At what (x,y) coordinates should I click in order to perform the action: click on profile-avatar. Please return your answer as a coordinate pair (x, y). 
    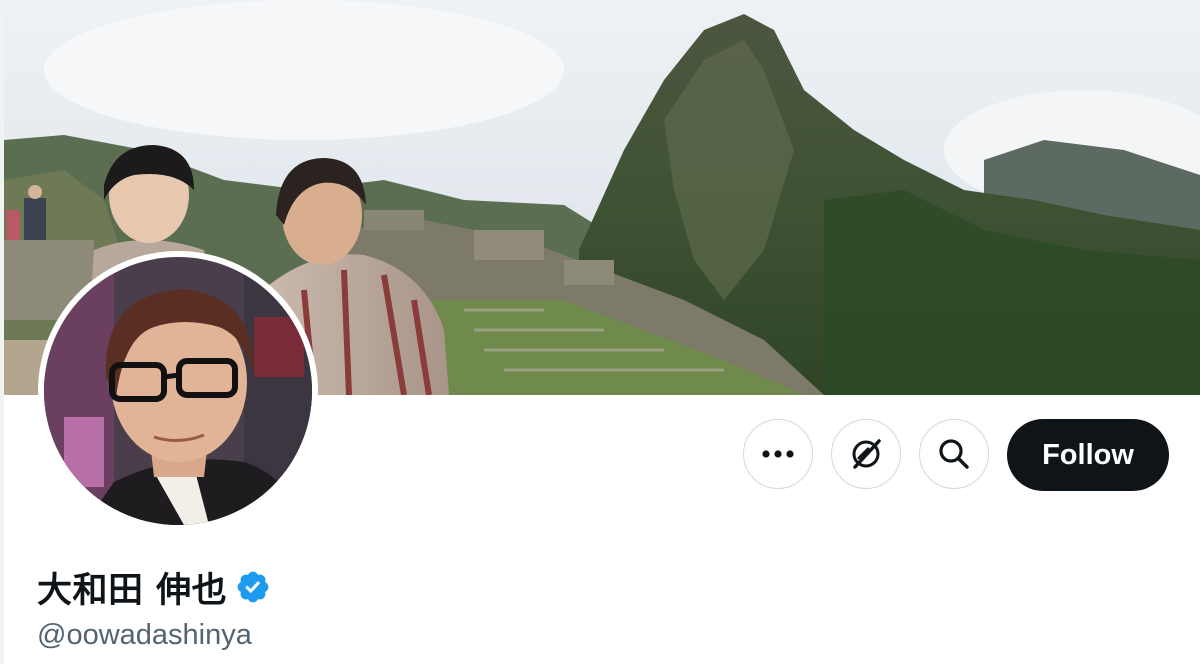
    Looking at the image, I should click on (178, 391).